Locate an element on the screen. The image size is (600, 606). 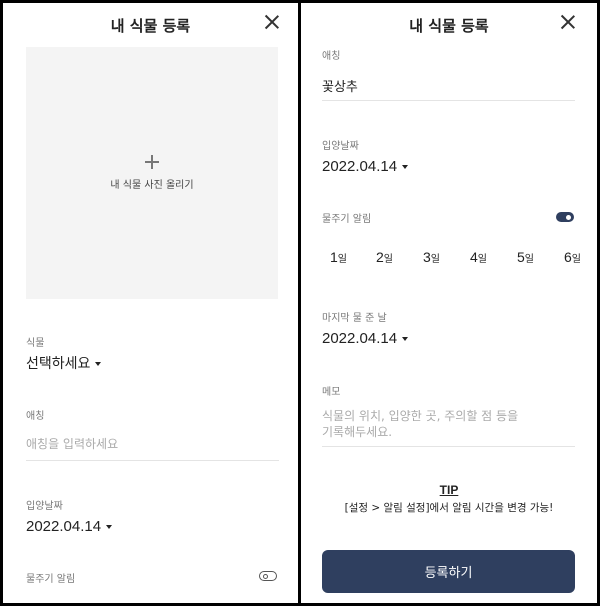
plant-select-value: 선택하세요 is located at coordinates (58, 364).